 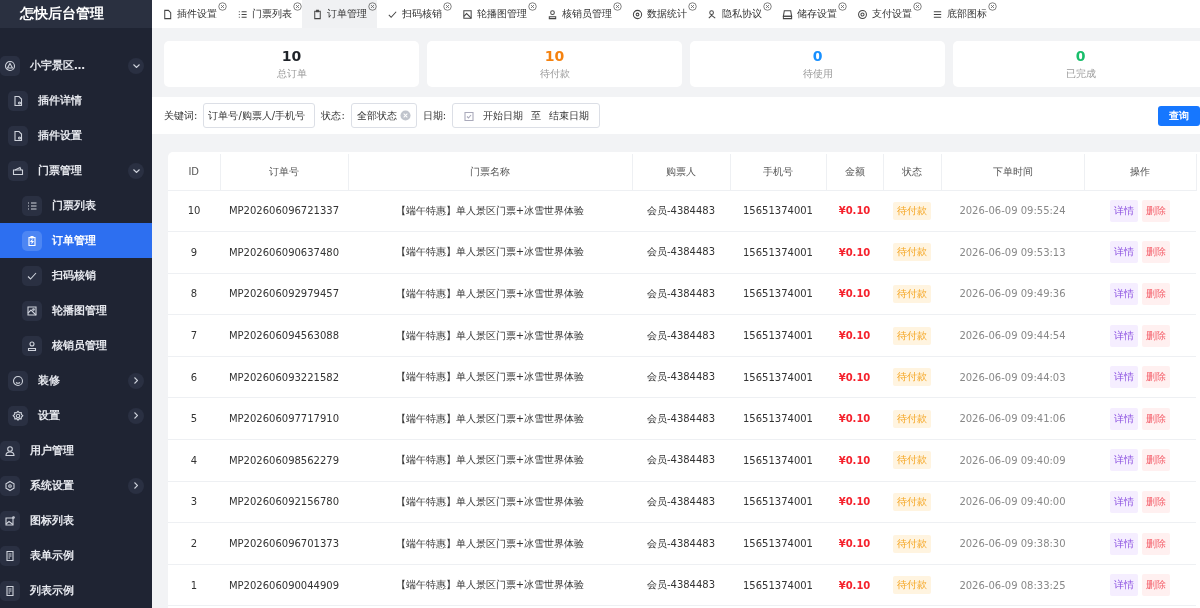 I want to click on table-cell: MP202606096701373, so click(x=284, y=543).